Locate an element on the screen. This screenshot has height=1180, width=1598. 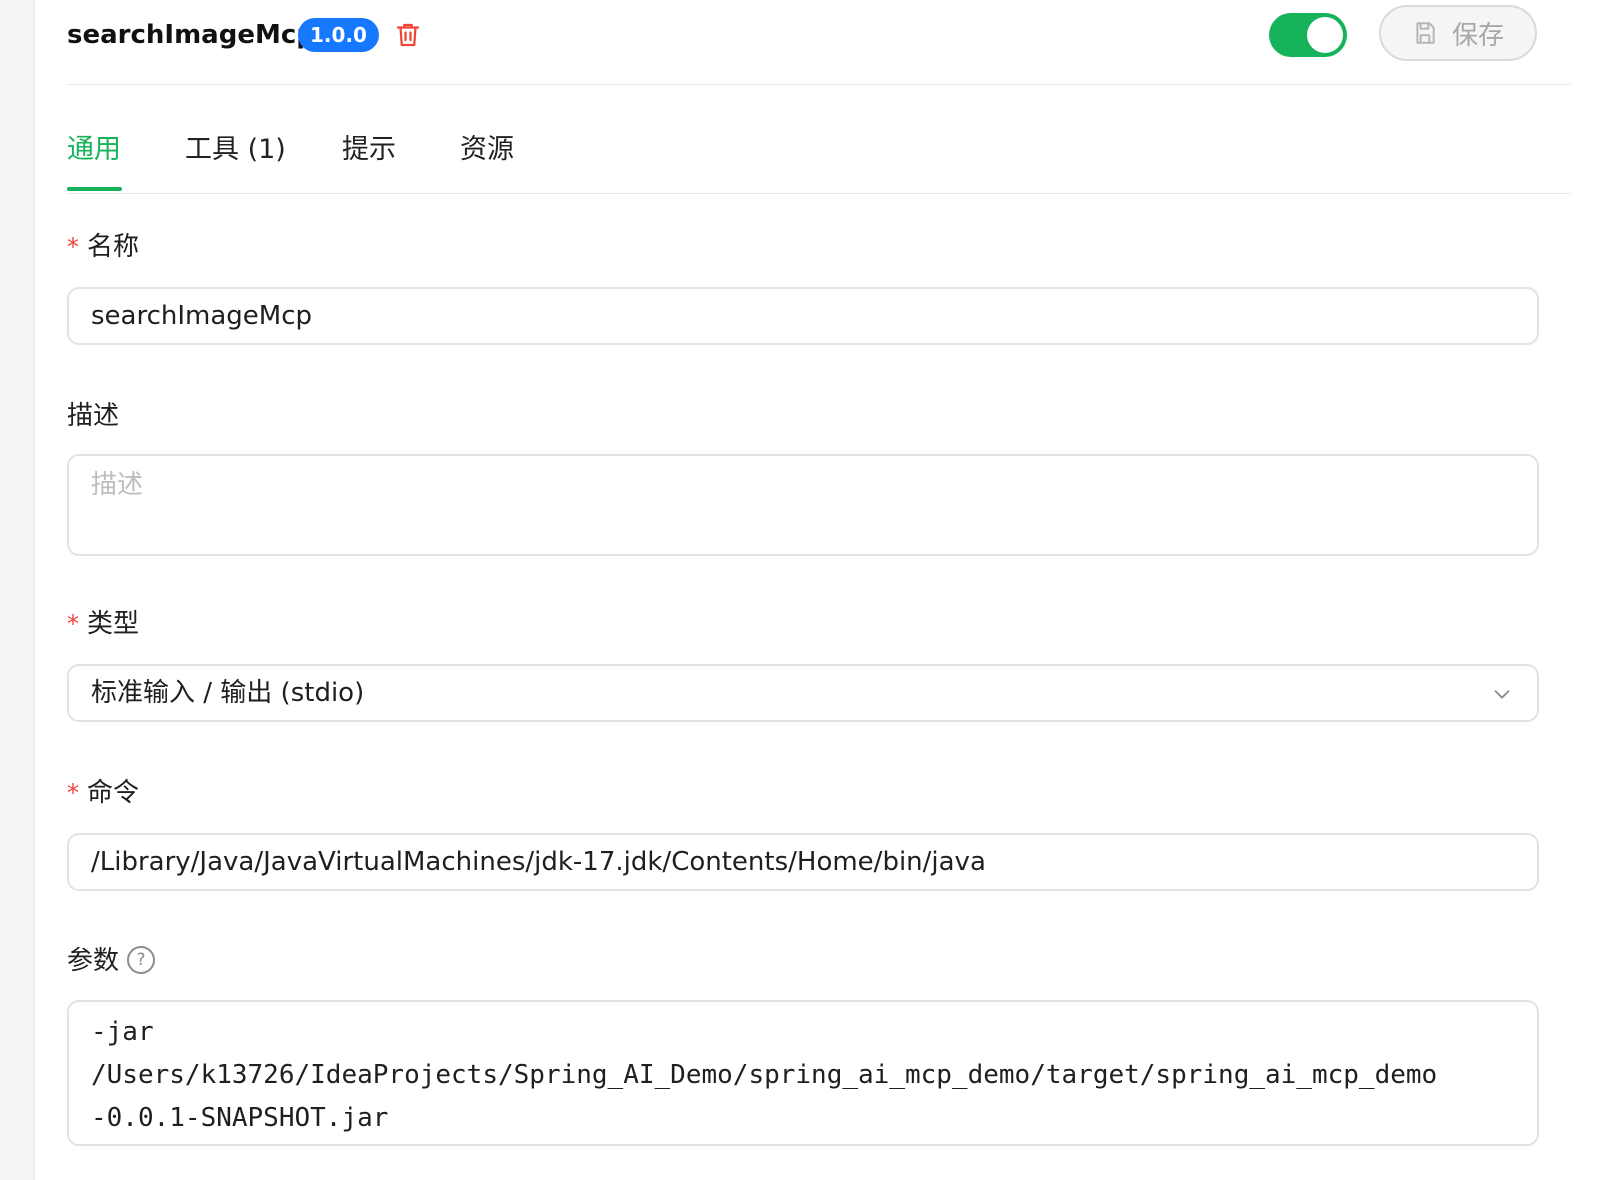
tab-bar: 通用 工具 (1) 提示 资源 is located at coordinates (819, 153).